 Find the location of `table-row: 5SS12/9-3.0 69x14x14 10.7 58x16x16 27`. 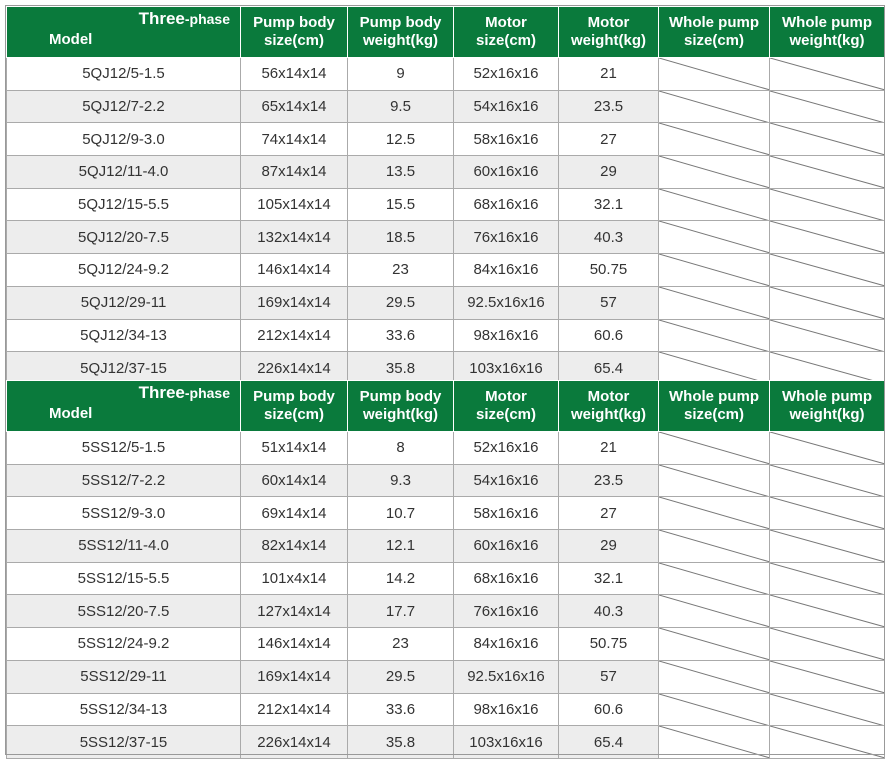

table-row: 5SS12/9-3.0 69x14x14 10.7 58x16x16 27 is located at coordinates (445, 513).